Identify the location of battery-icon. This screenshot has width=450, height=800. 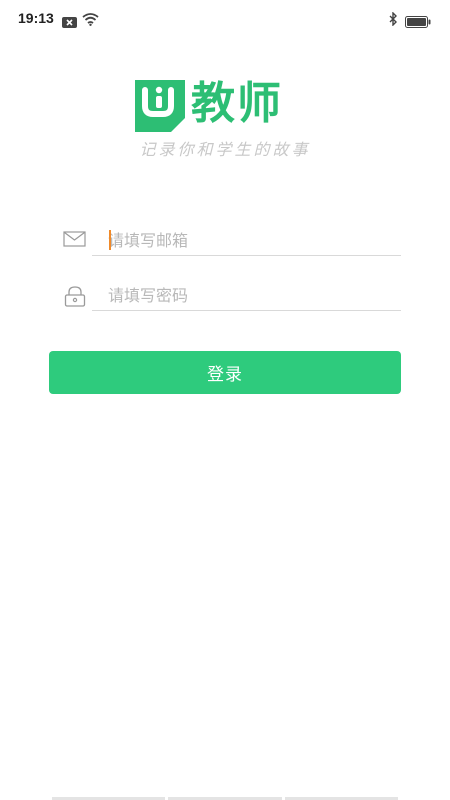
(418, 22).